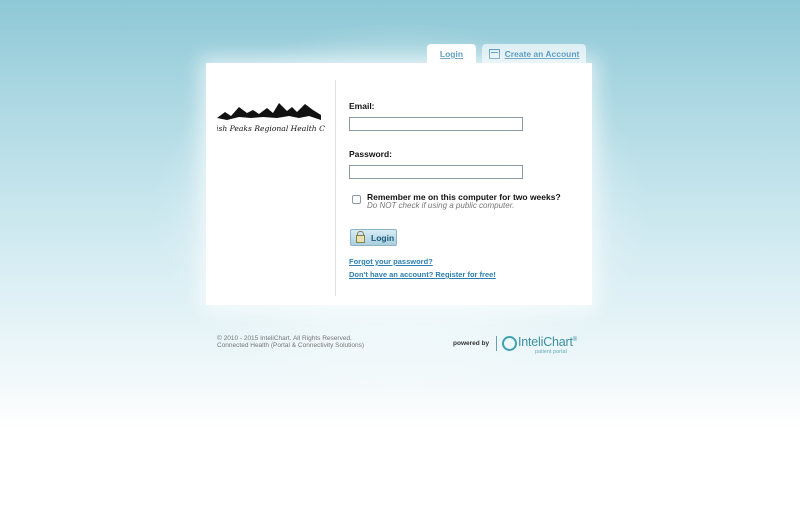  I want to click on intelichart-logo: InteliChart® patient portal, so click(543, 345).